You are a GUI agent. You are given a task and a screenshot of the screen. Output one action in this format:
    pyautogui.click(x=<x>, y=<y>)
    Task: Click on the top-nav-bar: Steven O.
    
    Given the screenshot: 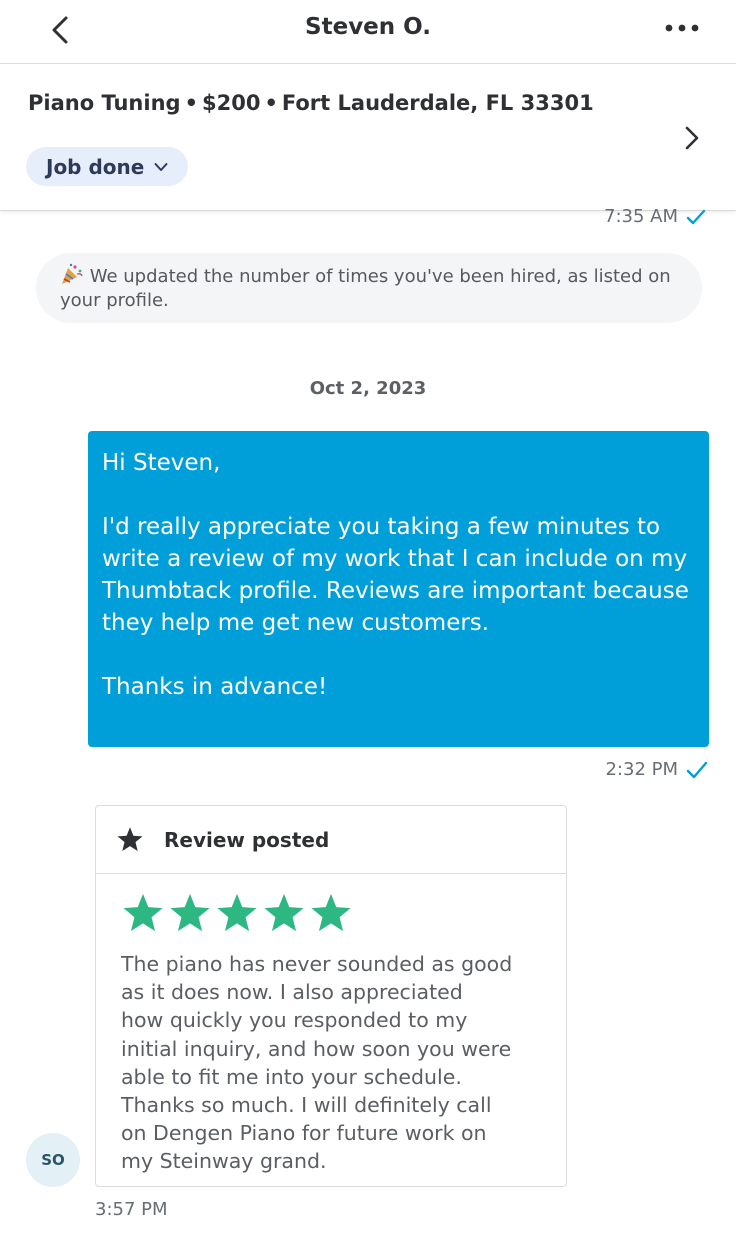 What is the action you would take?
    pyautogui.click(x=368, y=32)
    